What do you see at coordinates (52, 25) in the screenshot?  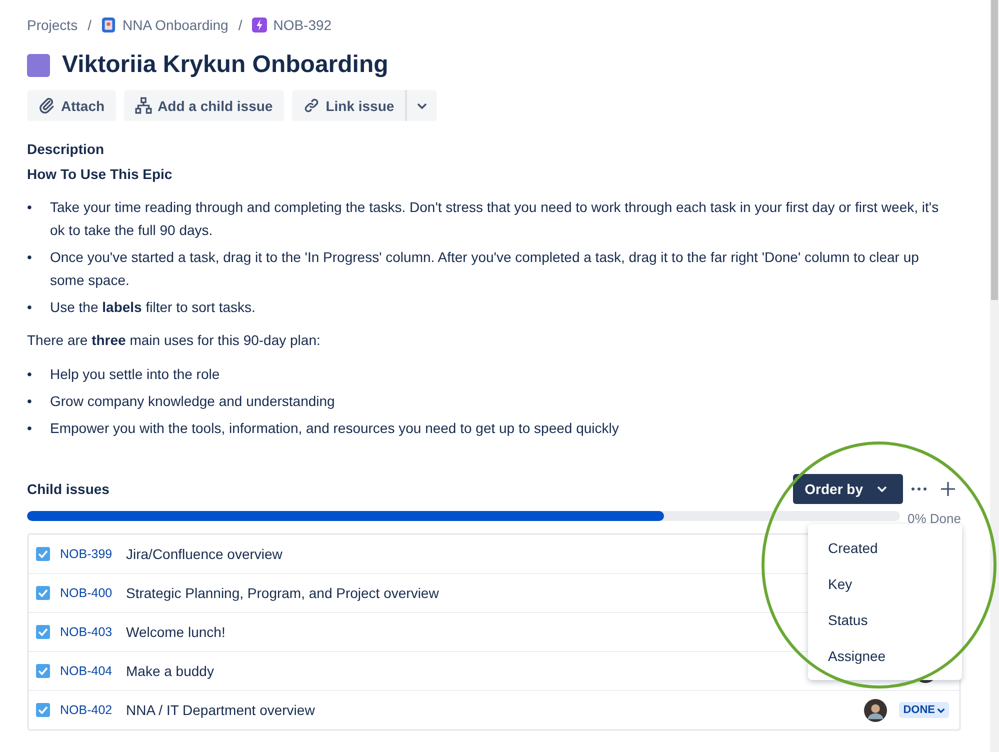 I see `breadcrumb-link: Projects` at bounding box center [52, 25].